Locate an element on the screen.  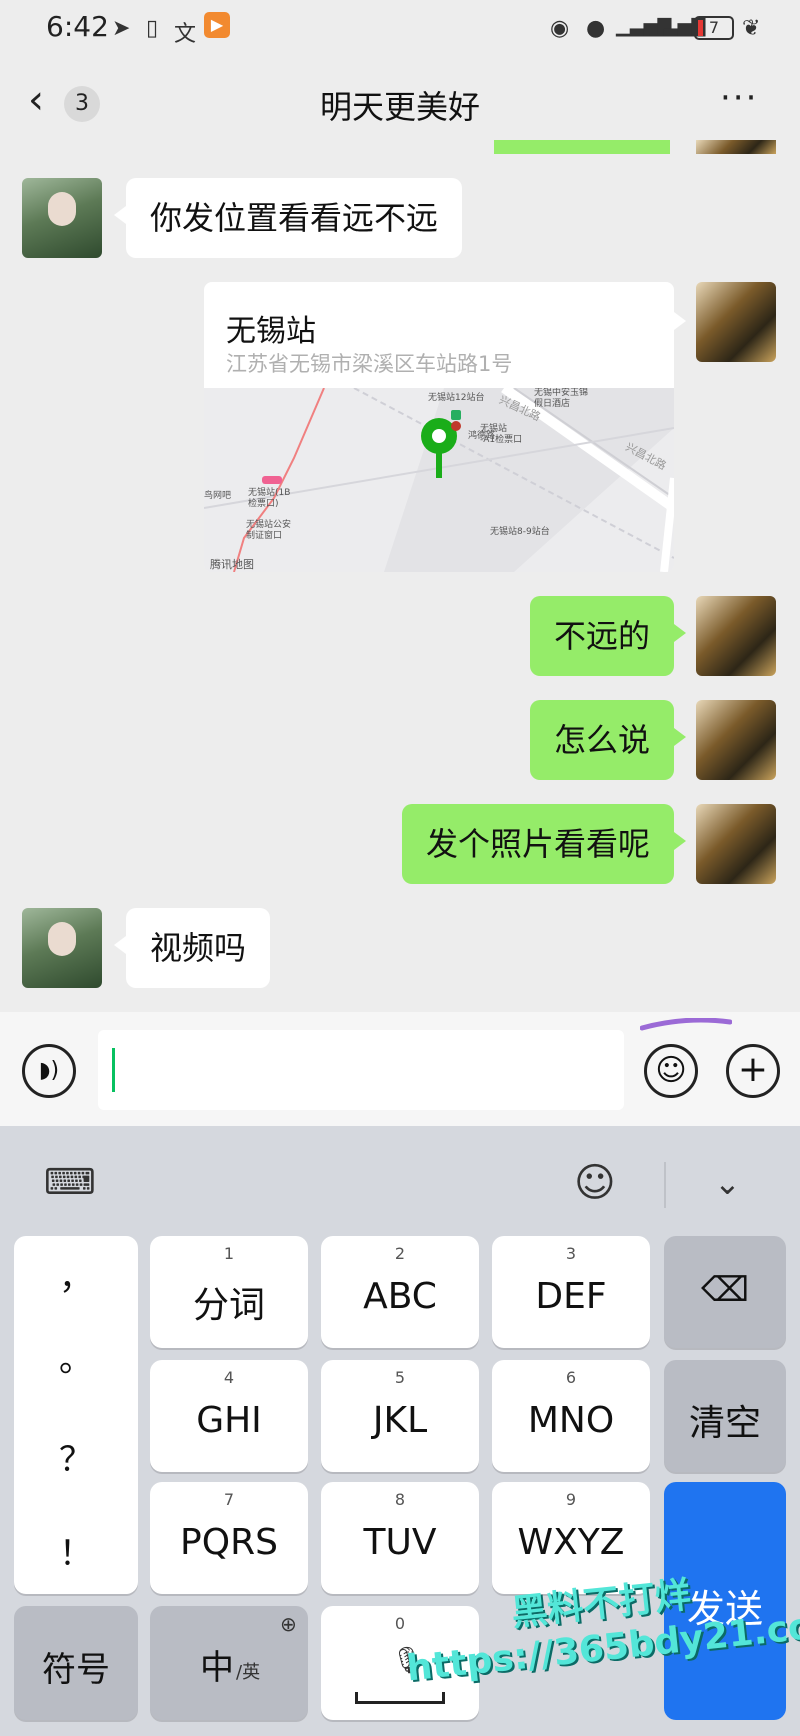
toolbar-divider is located at coordinates (665, 1185).